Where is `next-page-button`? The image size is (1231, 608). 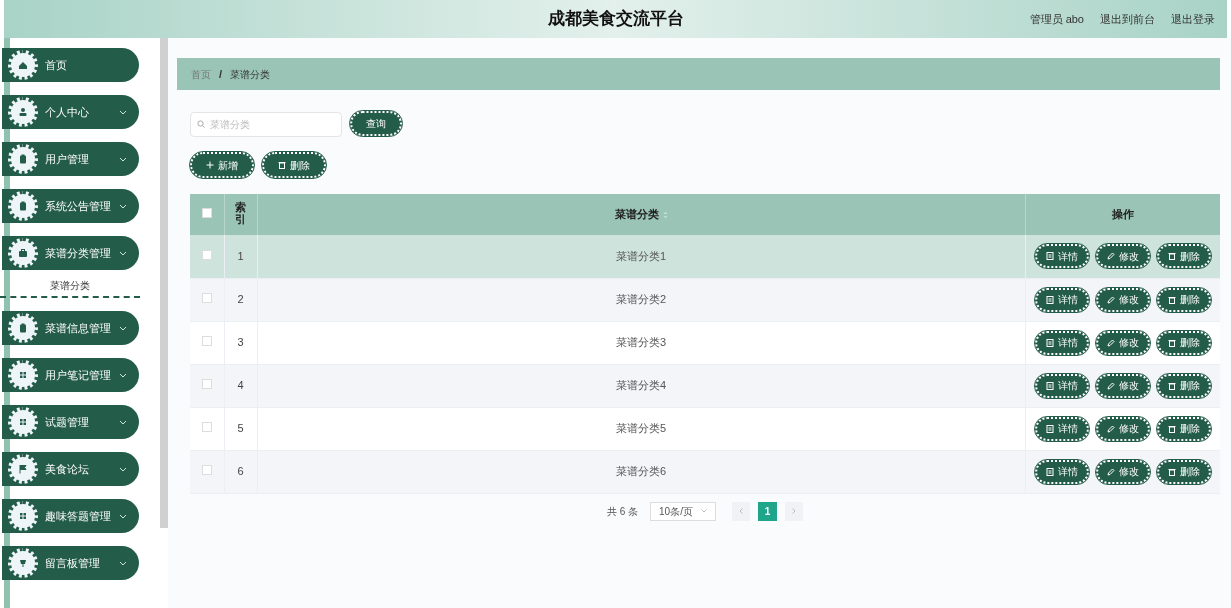
next-page-button is located at coordinates (794, 511).